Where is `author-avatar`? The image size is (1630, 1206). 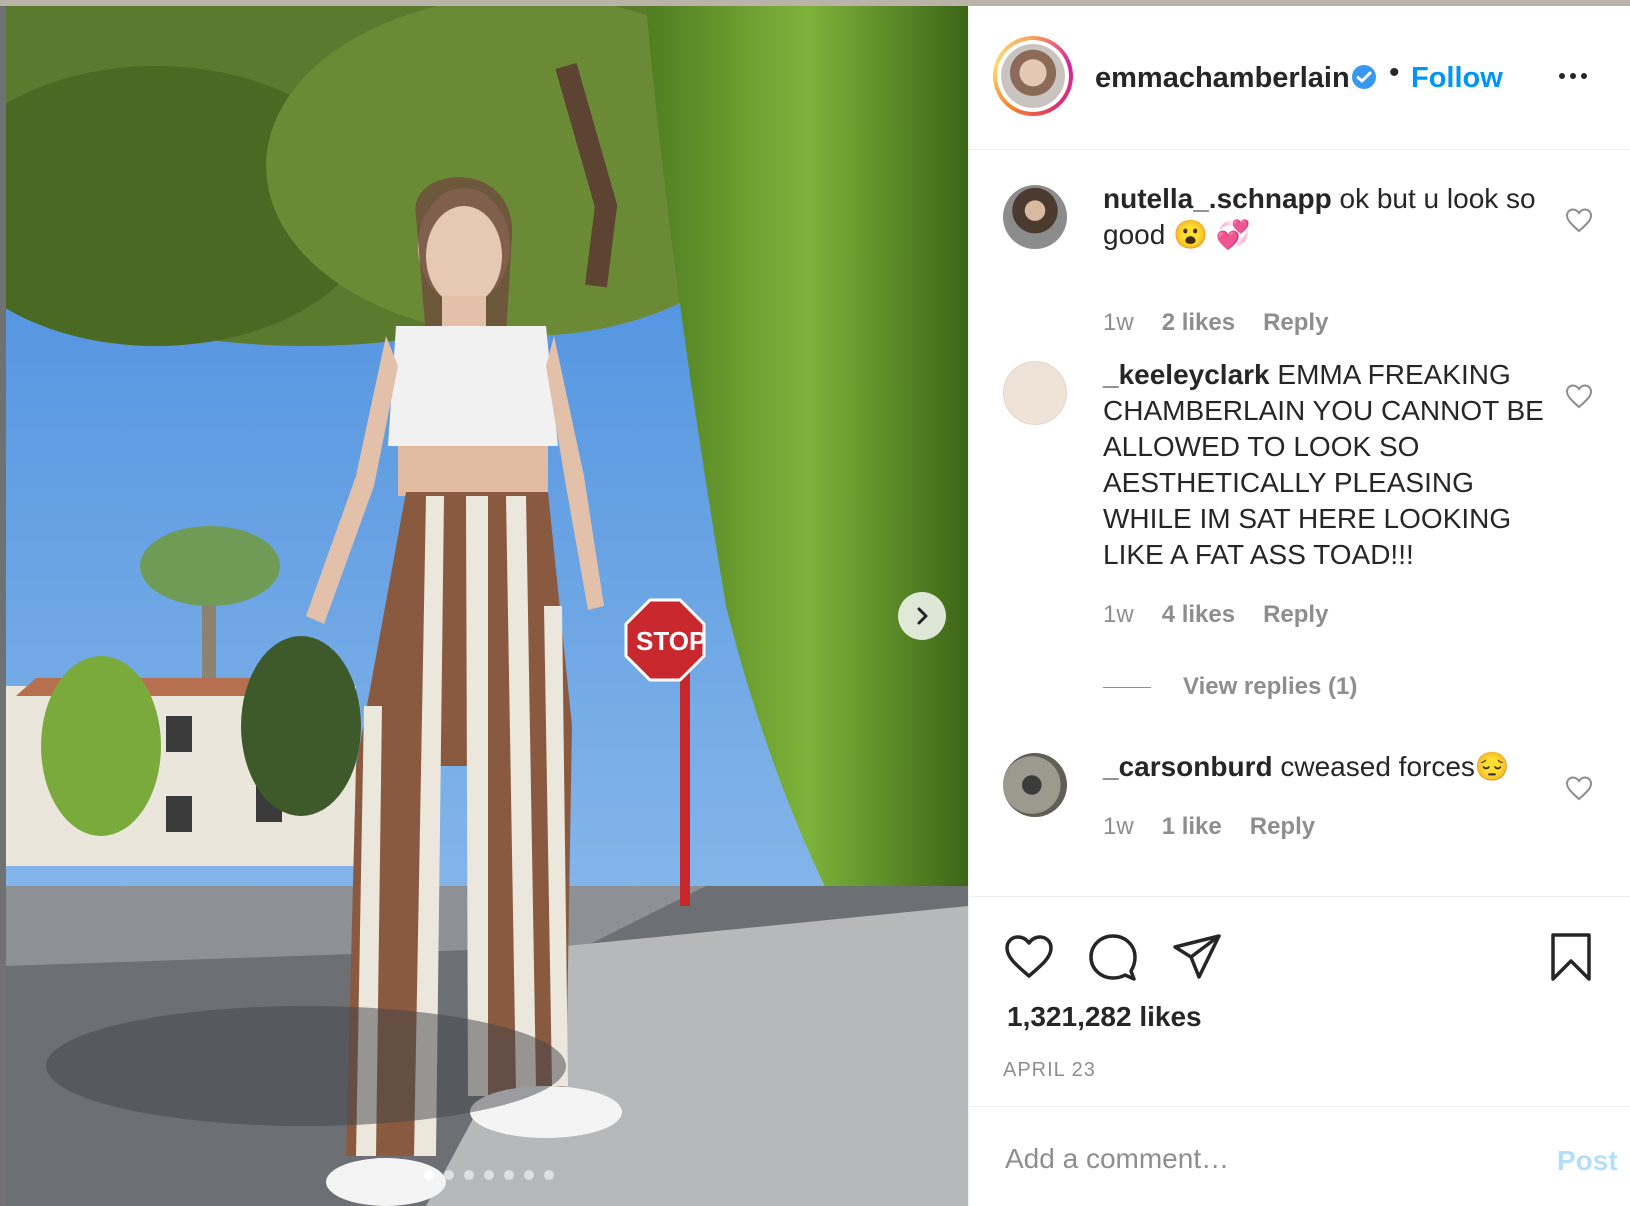 author-avatar is located at coordinates (1033, 76).